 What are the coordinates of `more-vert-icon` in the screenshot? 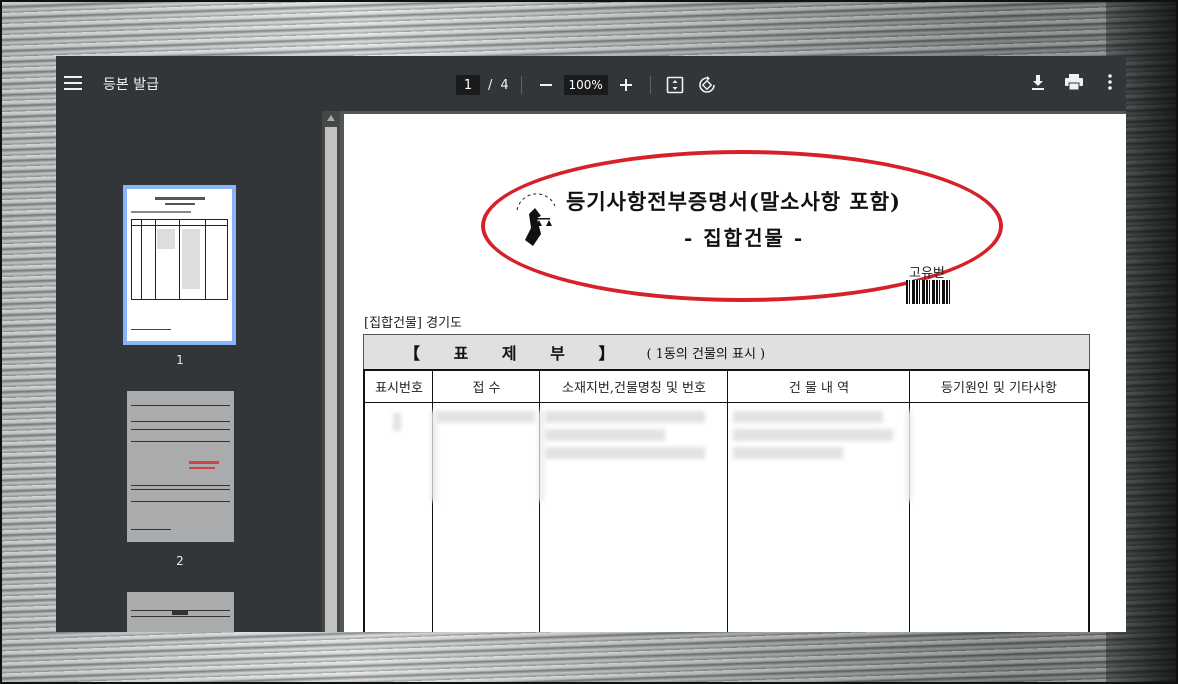 It's located at (1110, 82).